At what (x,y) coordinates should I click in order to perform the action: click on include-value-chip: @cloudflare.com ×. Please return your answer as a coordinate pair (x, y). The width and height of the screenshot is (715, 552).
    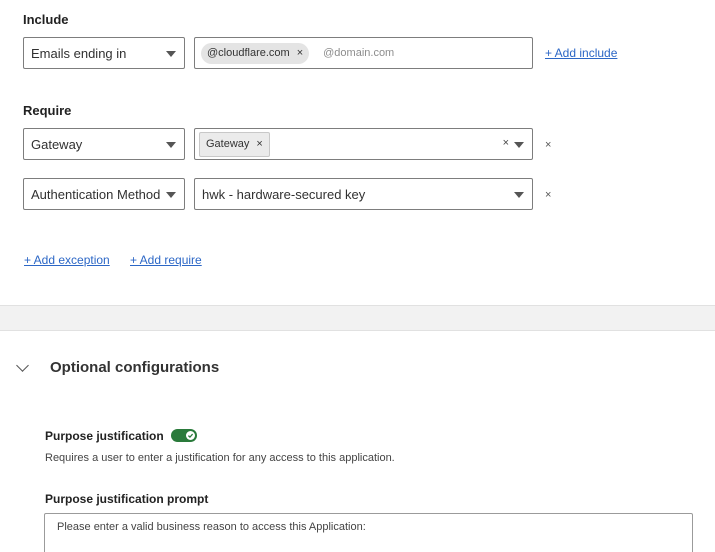
    Looking at the image, I should click on (255, 53).